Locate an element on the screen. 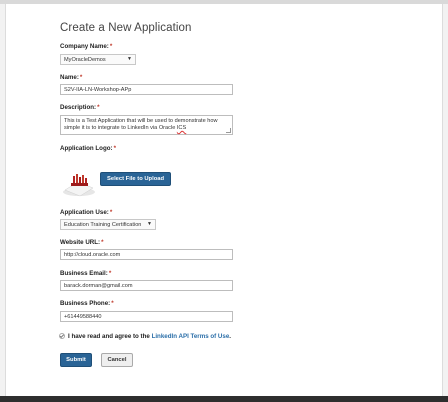  description-label: Description:* is located at coordinates (80, 107).